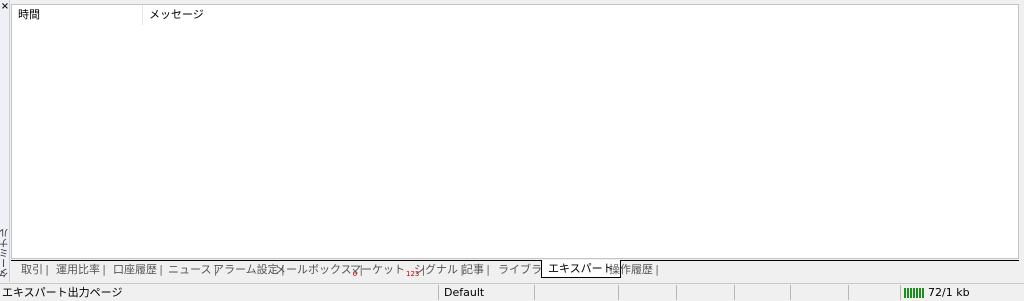 The height and width of the screenshot is (301, 1024). What do you see at coordinates (512, 292) in the screenshot?
I see `status-bar: エキスパート出力ページ Default 72/1 kb` at bounding box center [512, 292].